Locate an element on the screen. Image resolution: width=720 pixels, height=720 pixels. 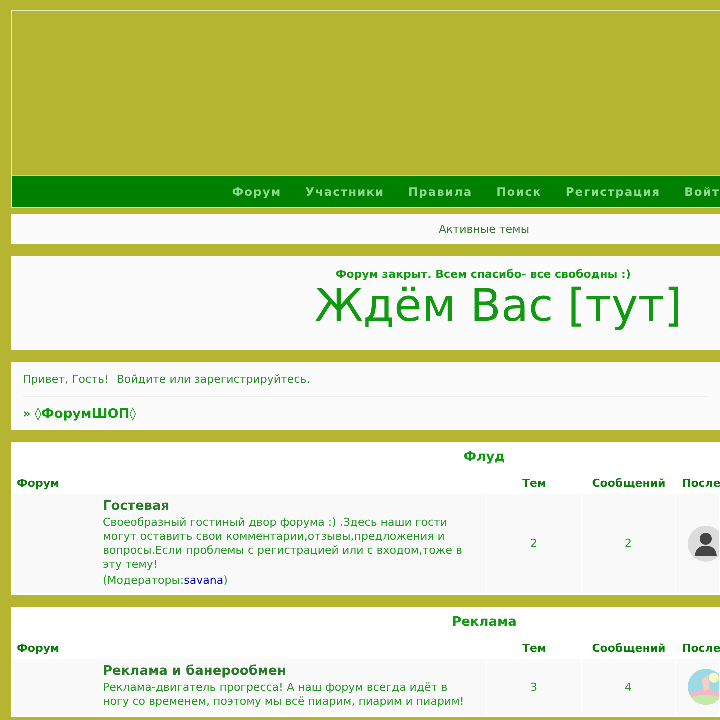
category-title: Реклама is located at coordinates (365, 620).